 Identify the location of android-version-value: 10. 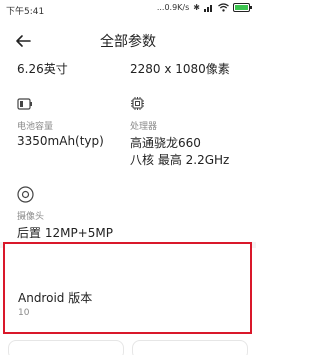
(24, 313).